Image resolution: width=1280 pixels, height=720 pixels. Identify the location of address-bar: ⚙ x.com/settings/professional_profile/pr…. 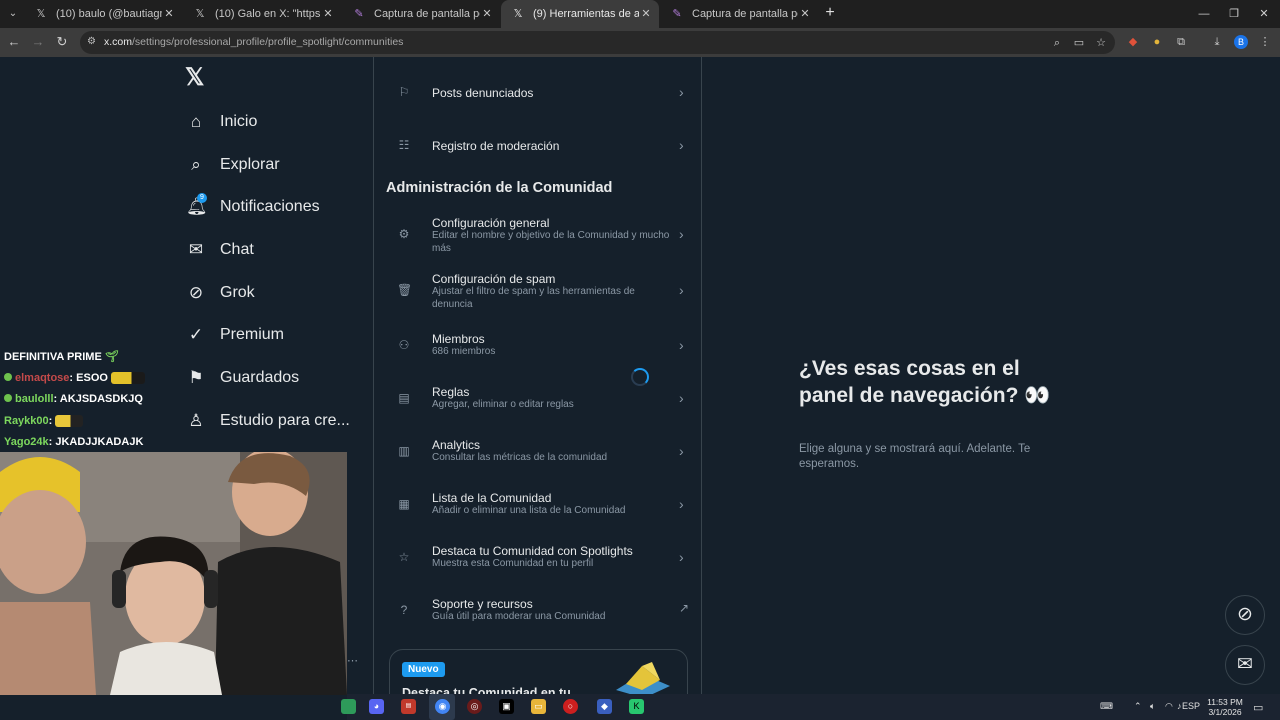
(597, 42).